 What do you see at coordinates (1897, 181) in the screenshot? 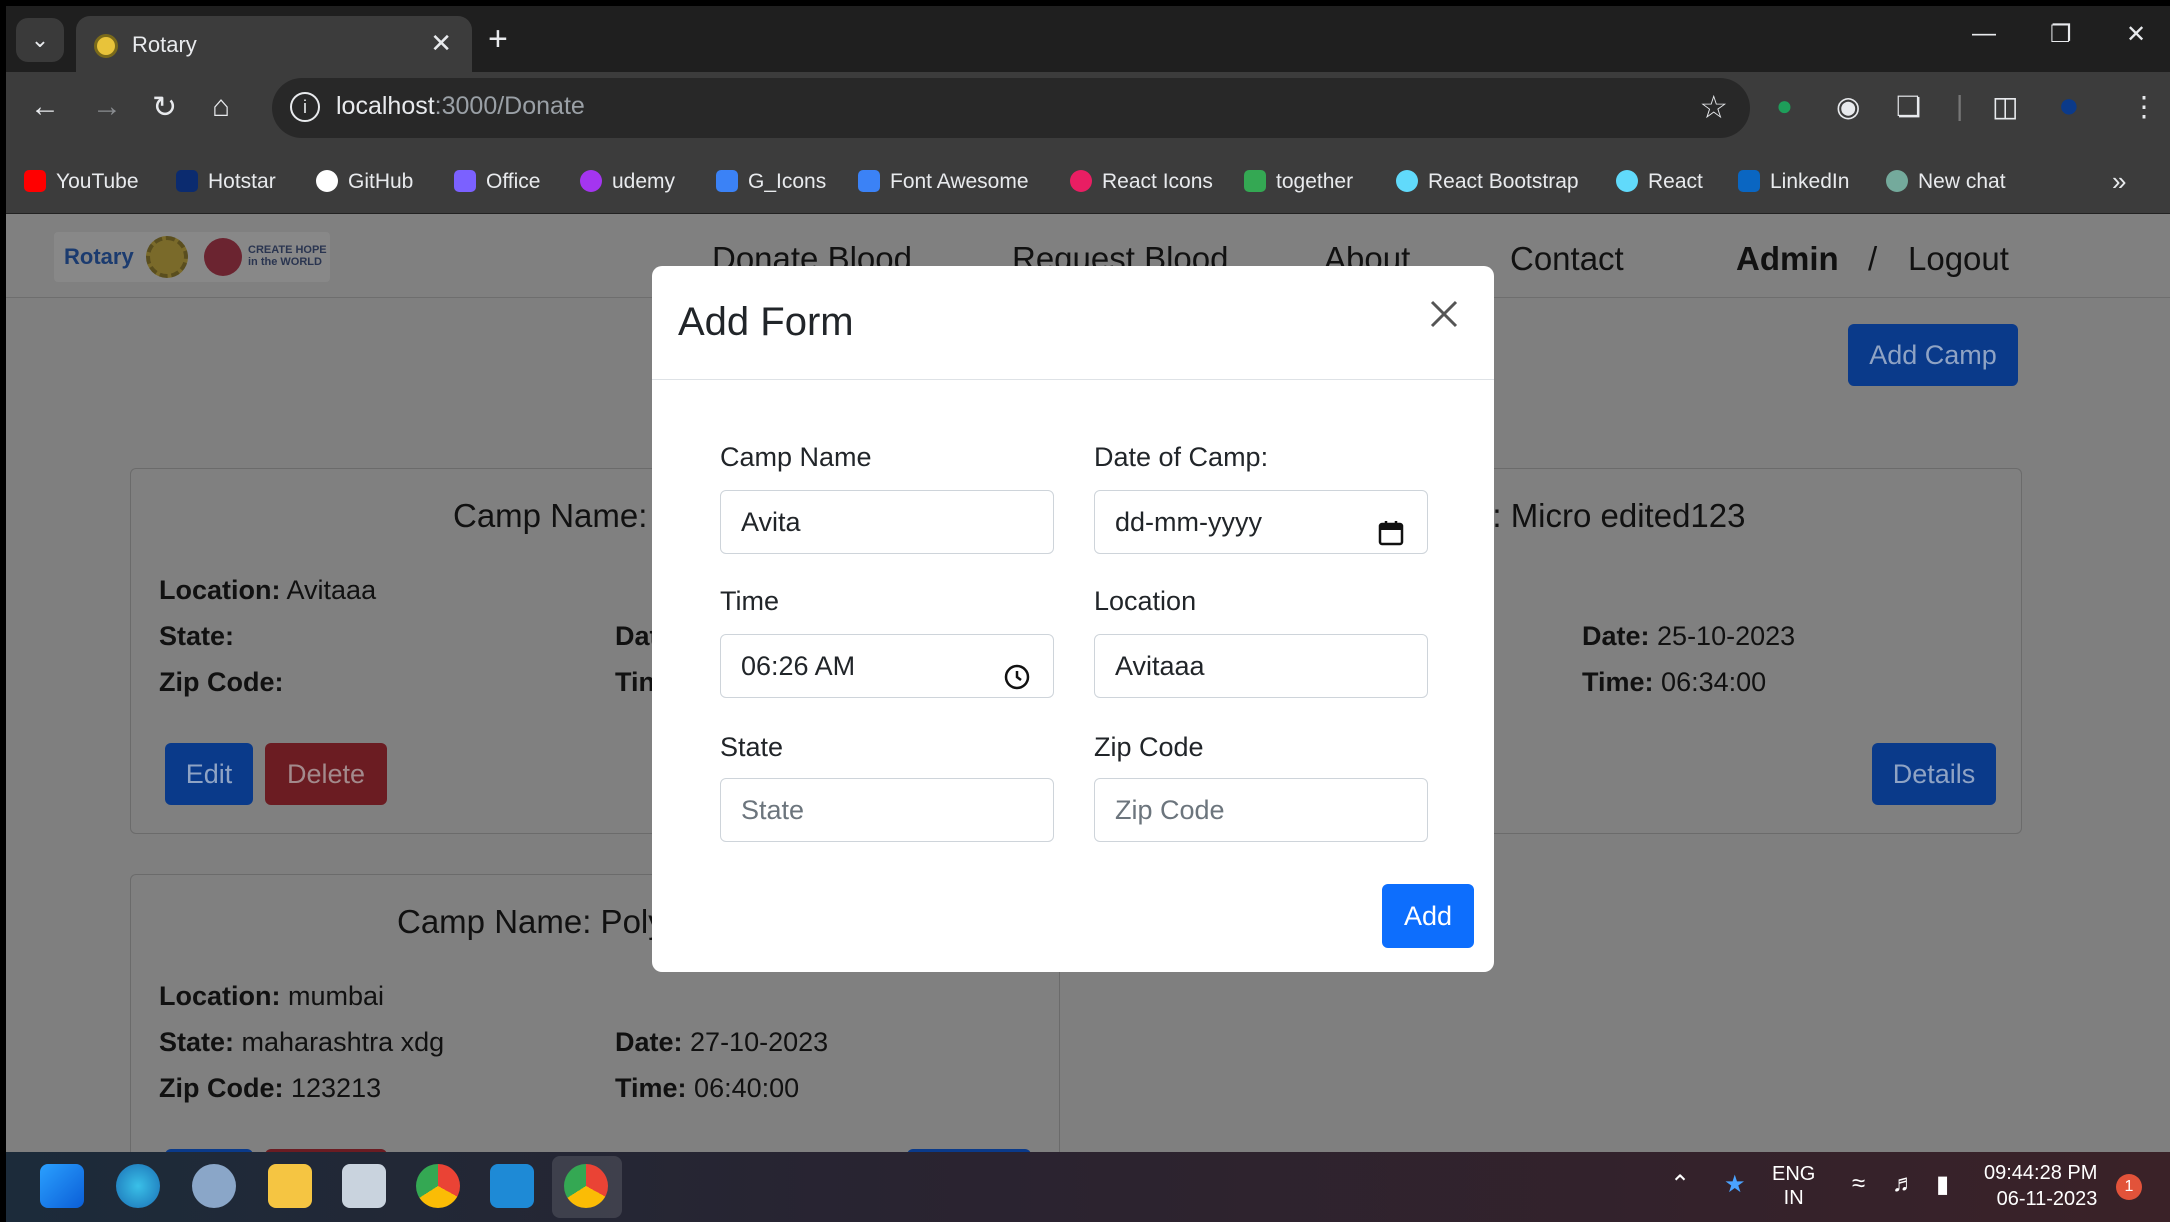
I see `chatgpt-icon` at bounding box center [1897, 181].